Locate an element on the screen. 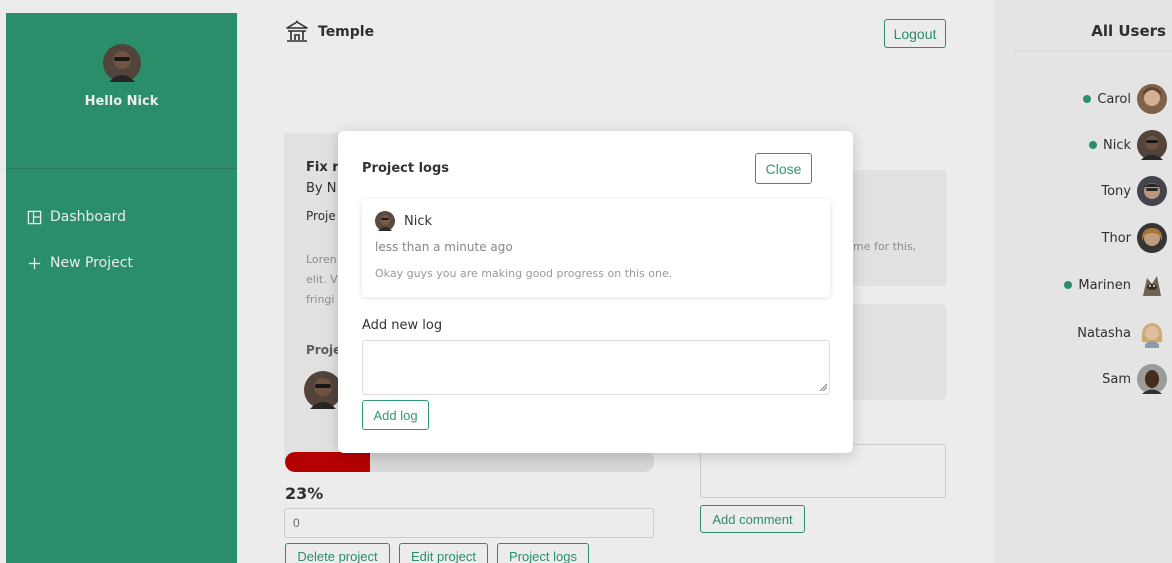 The height and width of the screenshot is (563, 1172). log-input is located at coordinates (596, 367).